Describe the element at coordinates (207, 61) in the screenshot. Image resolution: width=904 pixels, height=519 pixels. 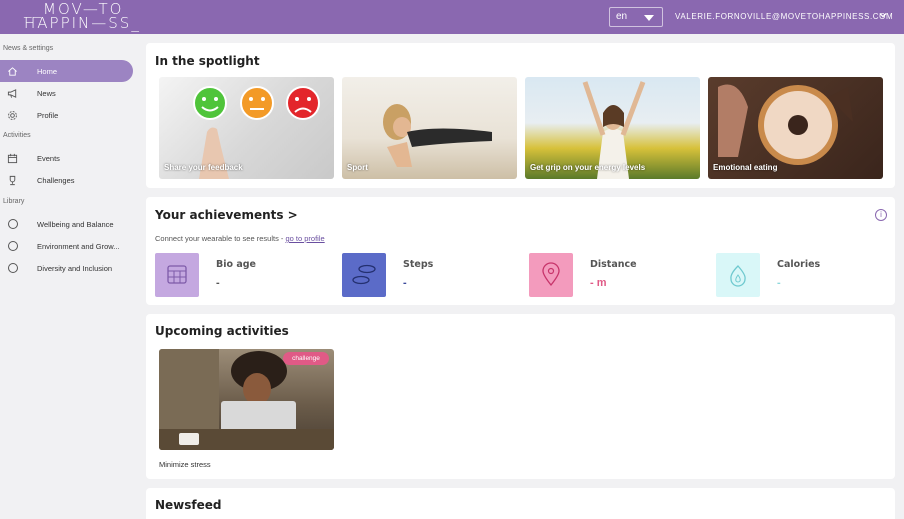
I see `spotlight-title: In the spotlight` at that location.